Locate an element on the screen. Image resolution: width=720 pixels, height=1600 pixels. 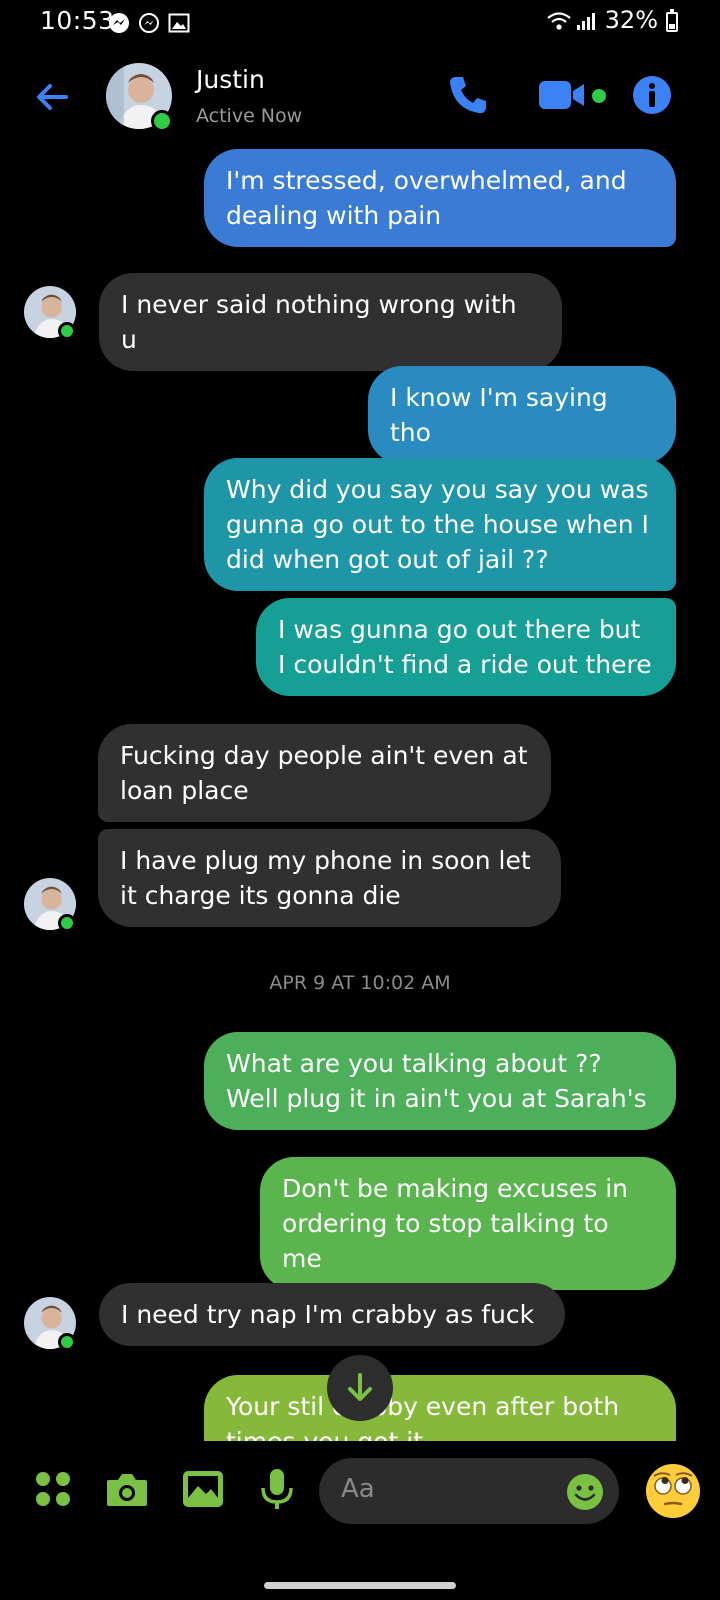
video-camera-icon is located at coordinates (563, 95).